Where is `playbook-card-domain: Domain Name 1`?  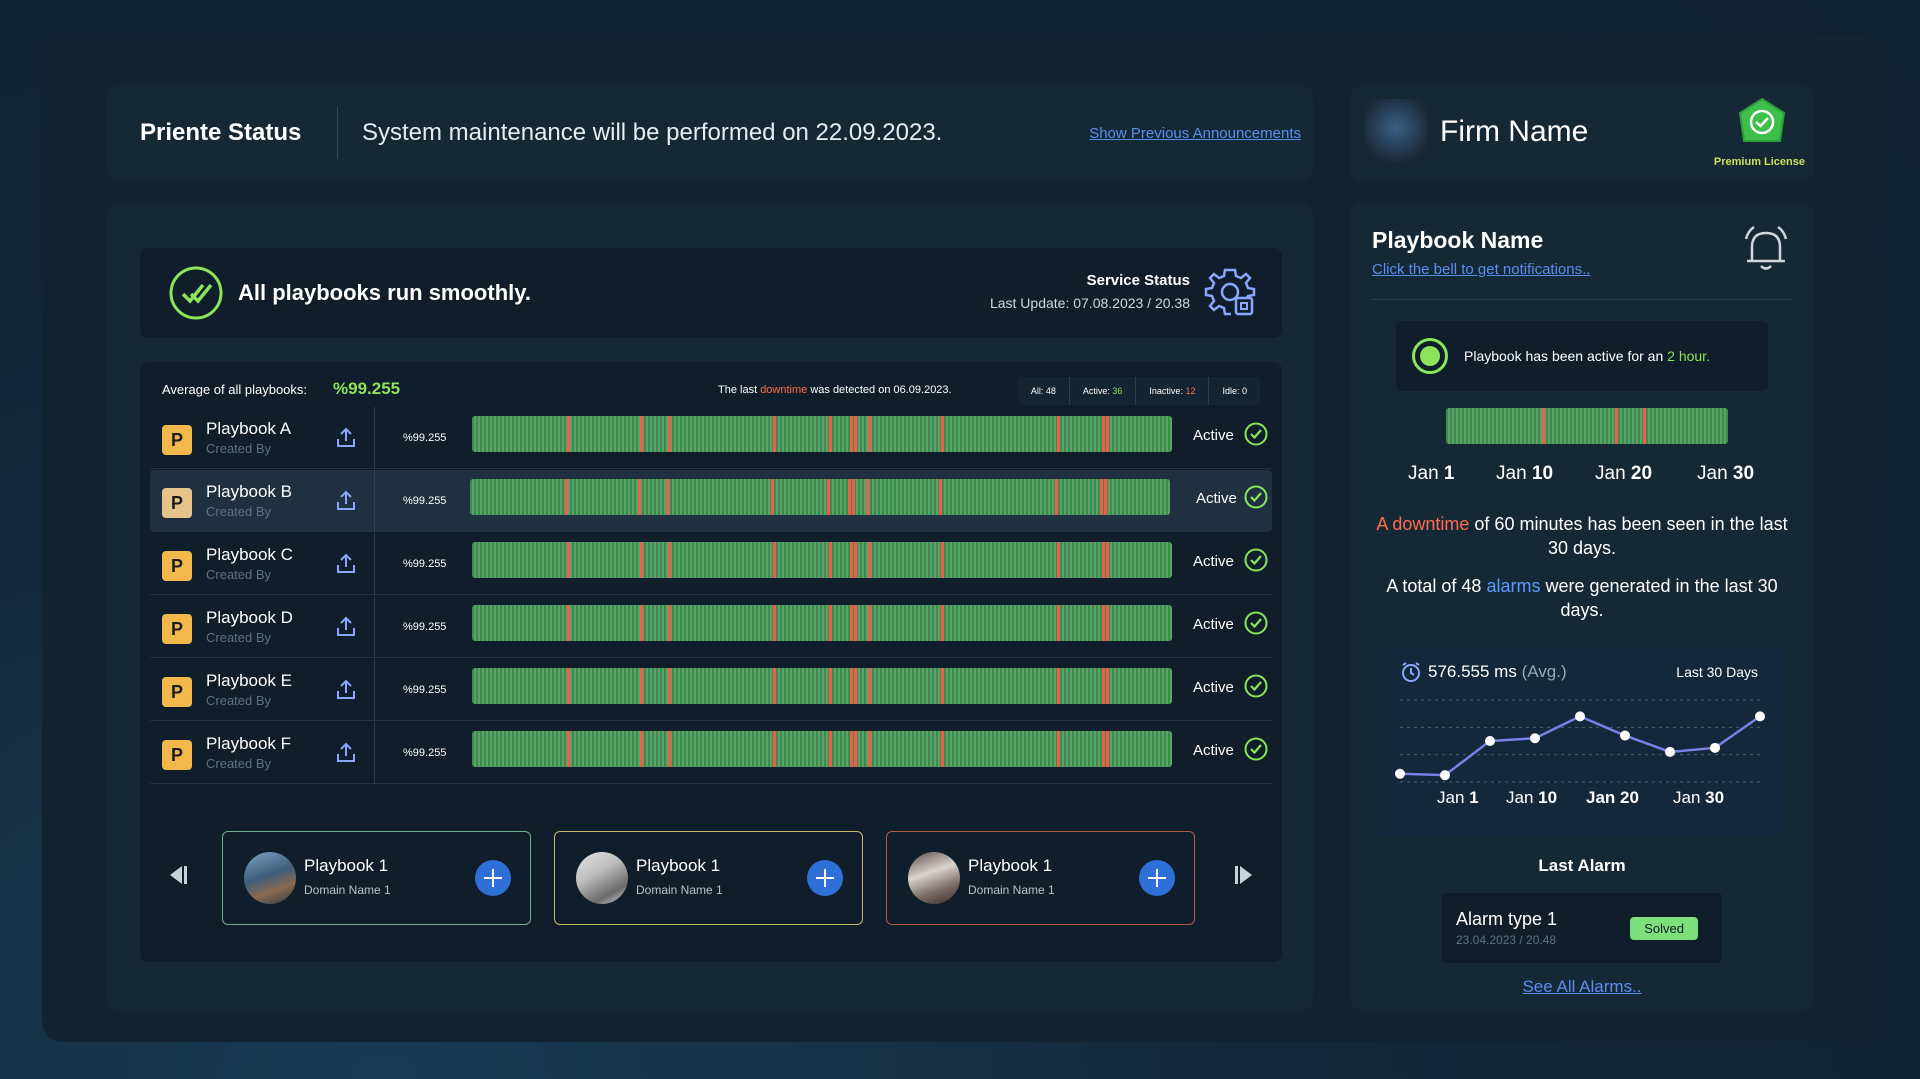
playbook-card-domain: Domain Name 1 is located at coordinates (1011, 890).